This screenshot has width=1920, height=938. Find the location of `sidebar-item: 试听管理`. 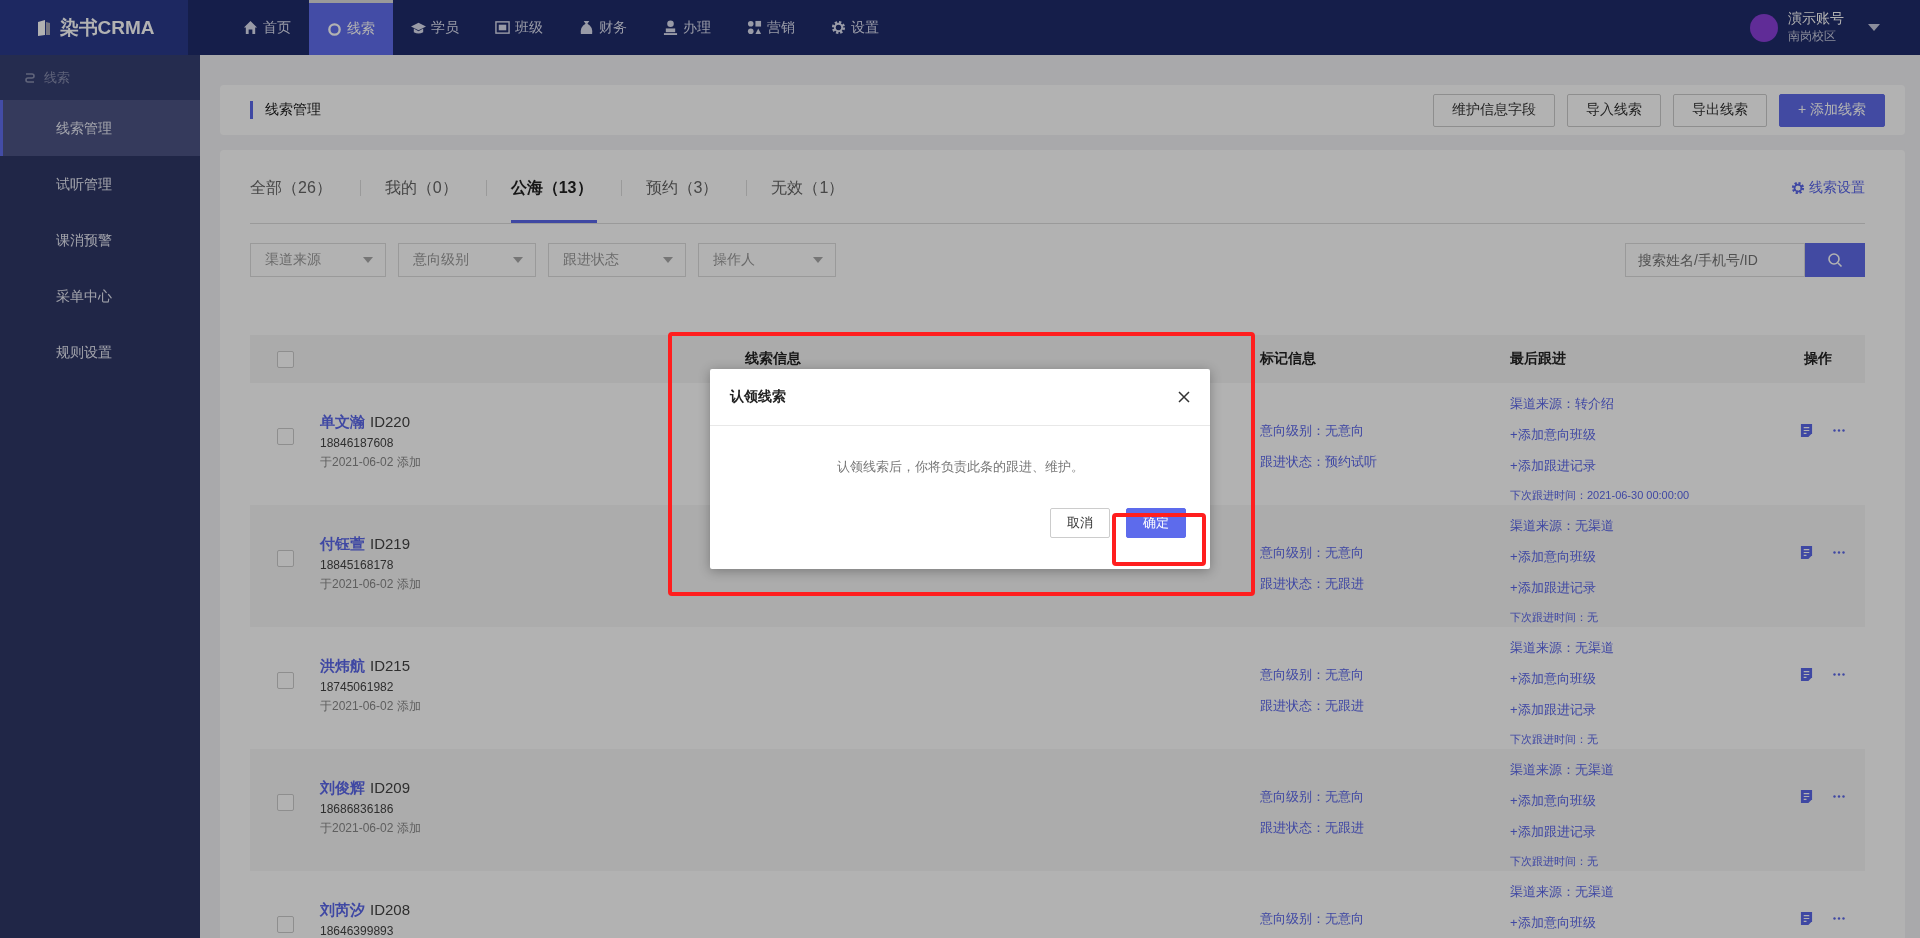

sidebar-item: 试听管理 is located at coordinates (100, 184).